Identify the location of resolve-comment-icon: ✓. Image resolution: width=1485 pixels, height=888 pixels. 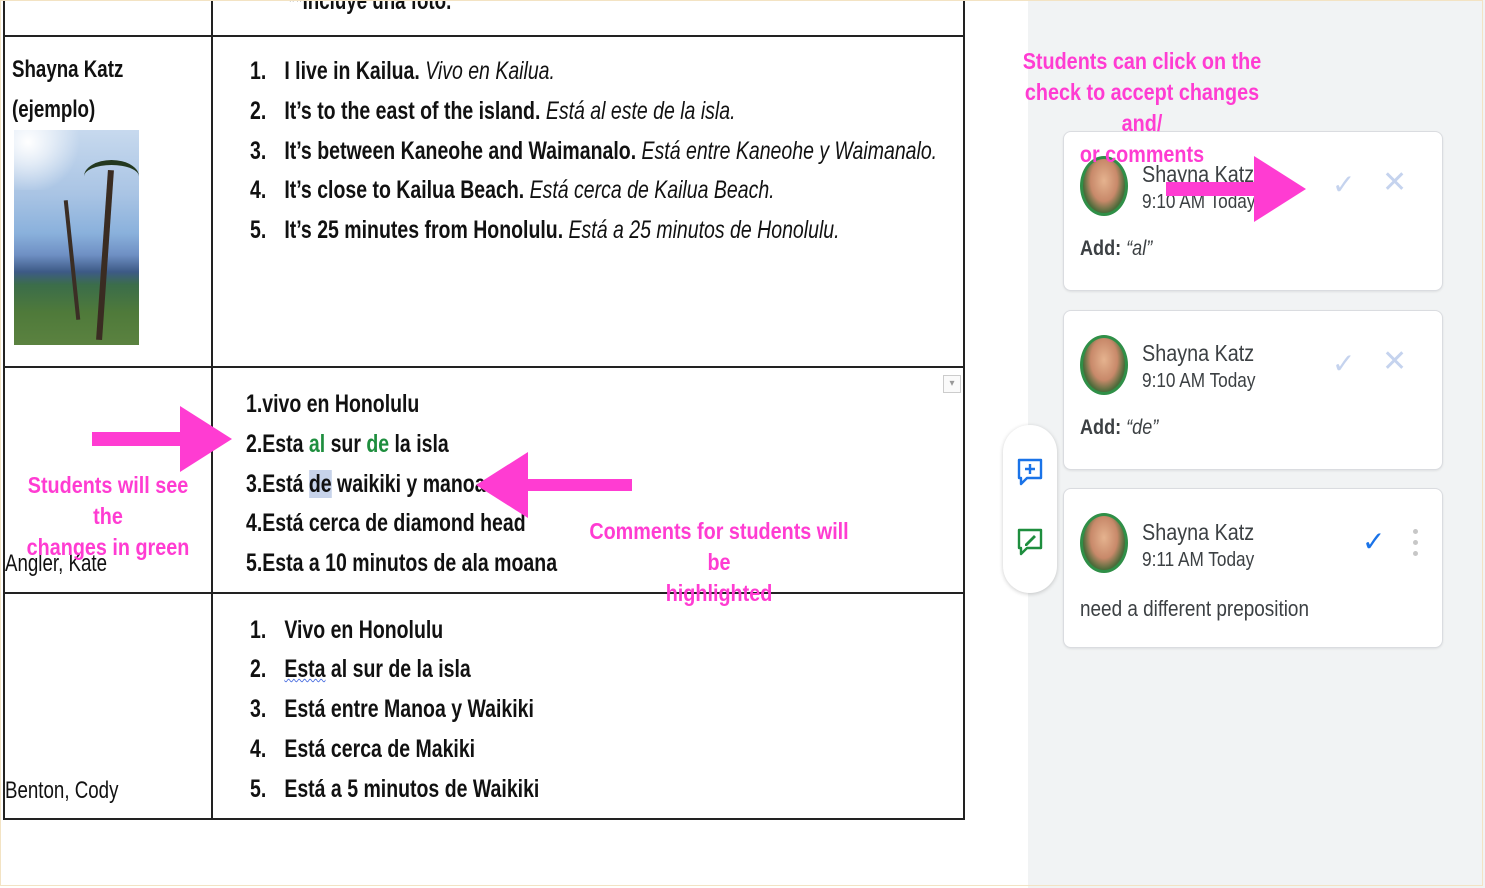
(1373, 541).